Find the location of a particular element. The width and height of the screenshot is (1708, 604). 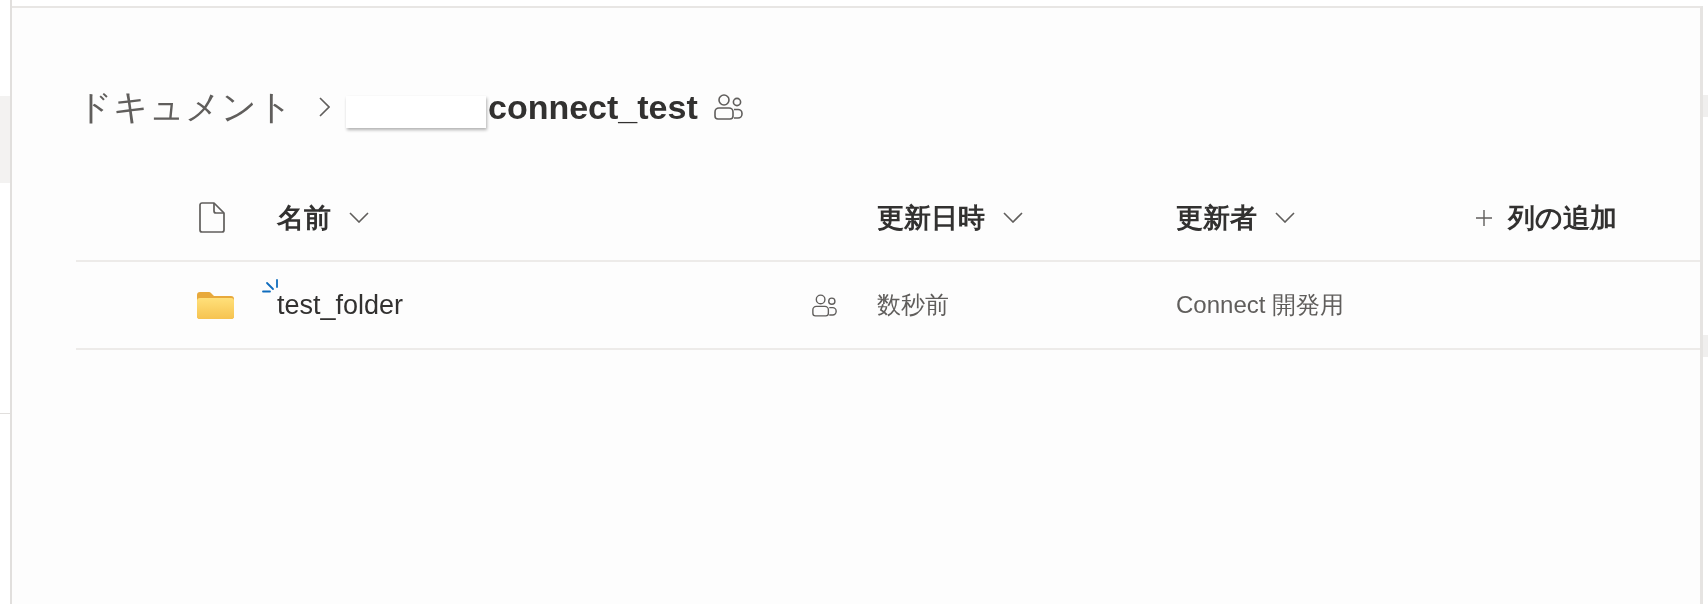

breadcrumb-current: connect_test is located at coordinates (593, 107).